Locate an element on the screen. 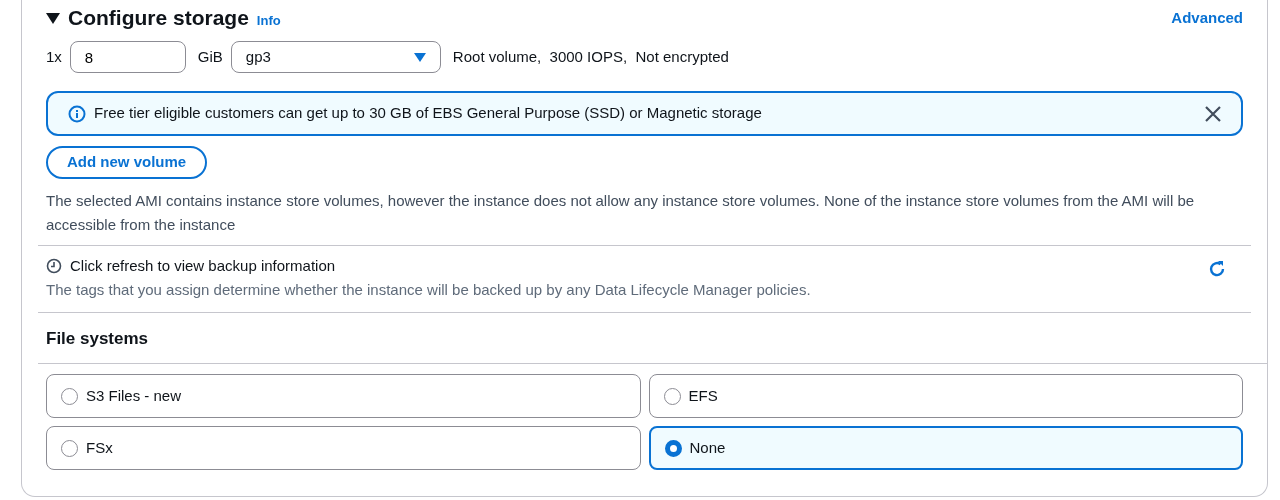 The height and width of the screenshot is (500, 1280). file-system-option: None is located at coordinates (945, 448).